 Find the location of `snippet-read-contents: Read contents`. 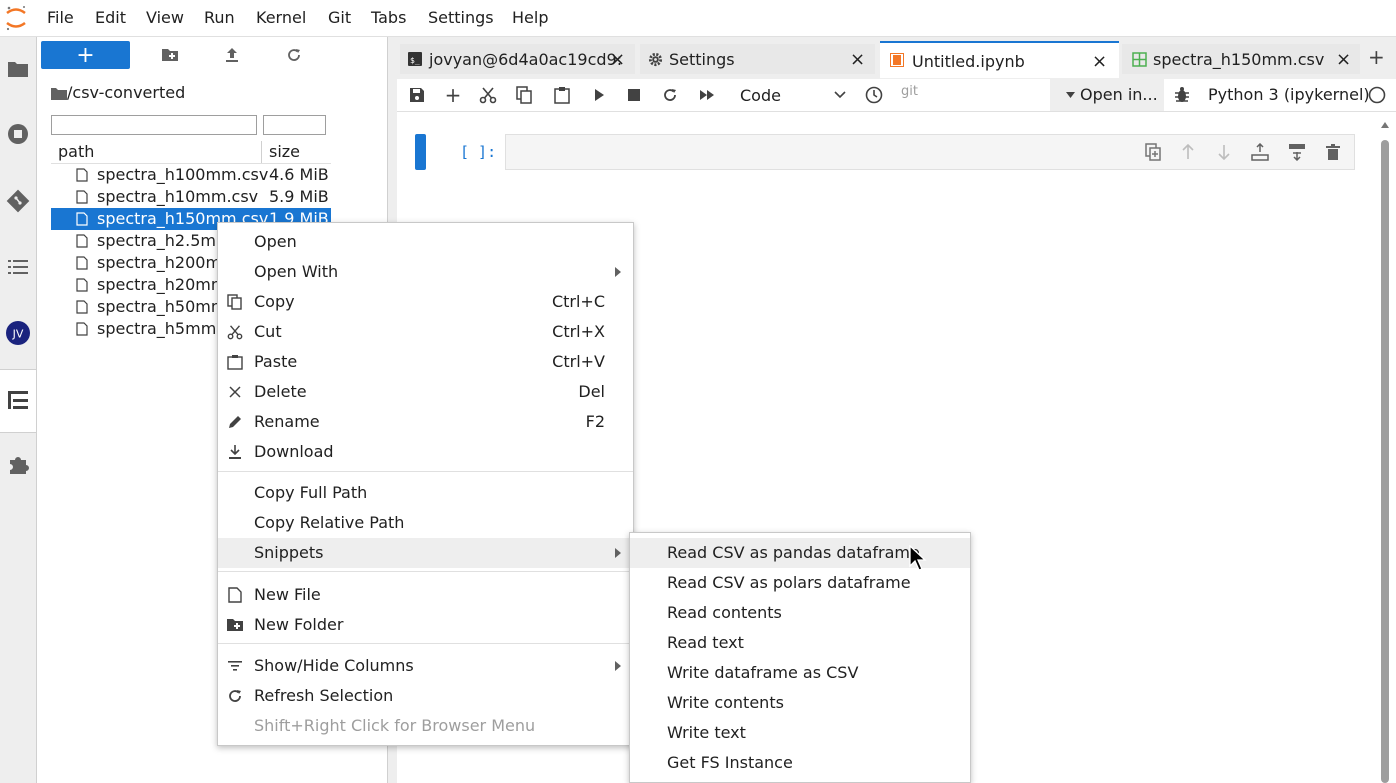

snippet-read-contents: Read contents is located at coordinates (800, 613).